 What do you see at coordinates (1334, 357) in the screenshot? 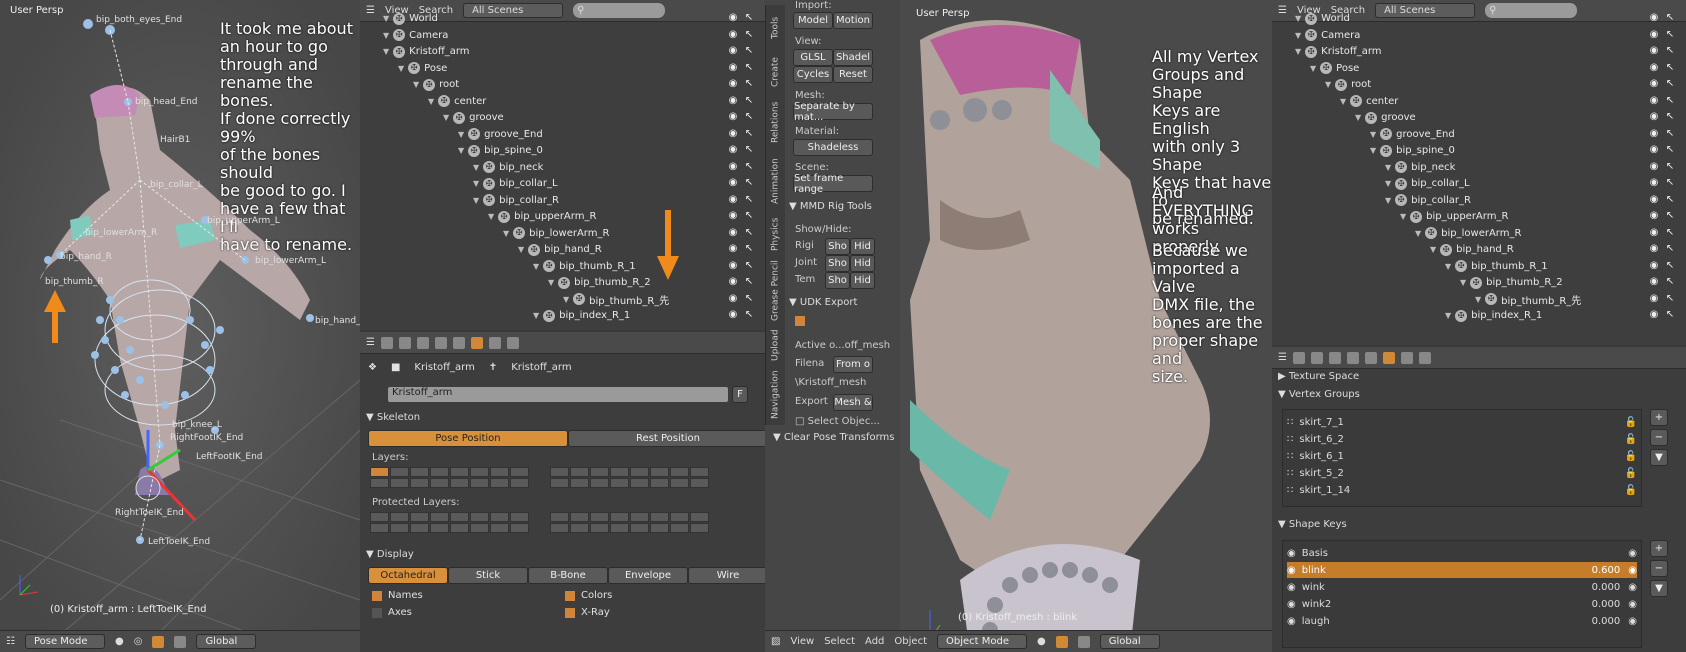
I see `world-tab-icon` at bounding box center [1334, 357].